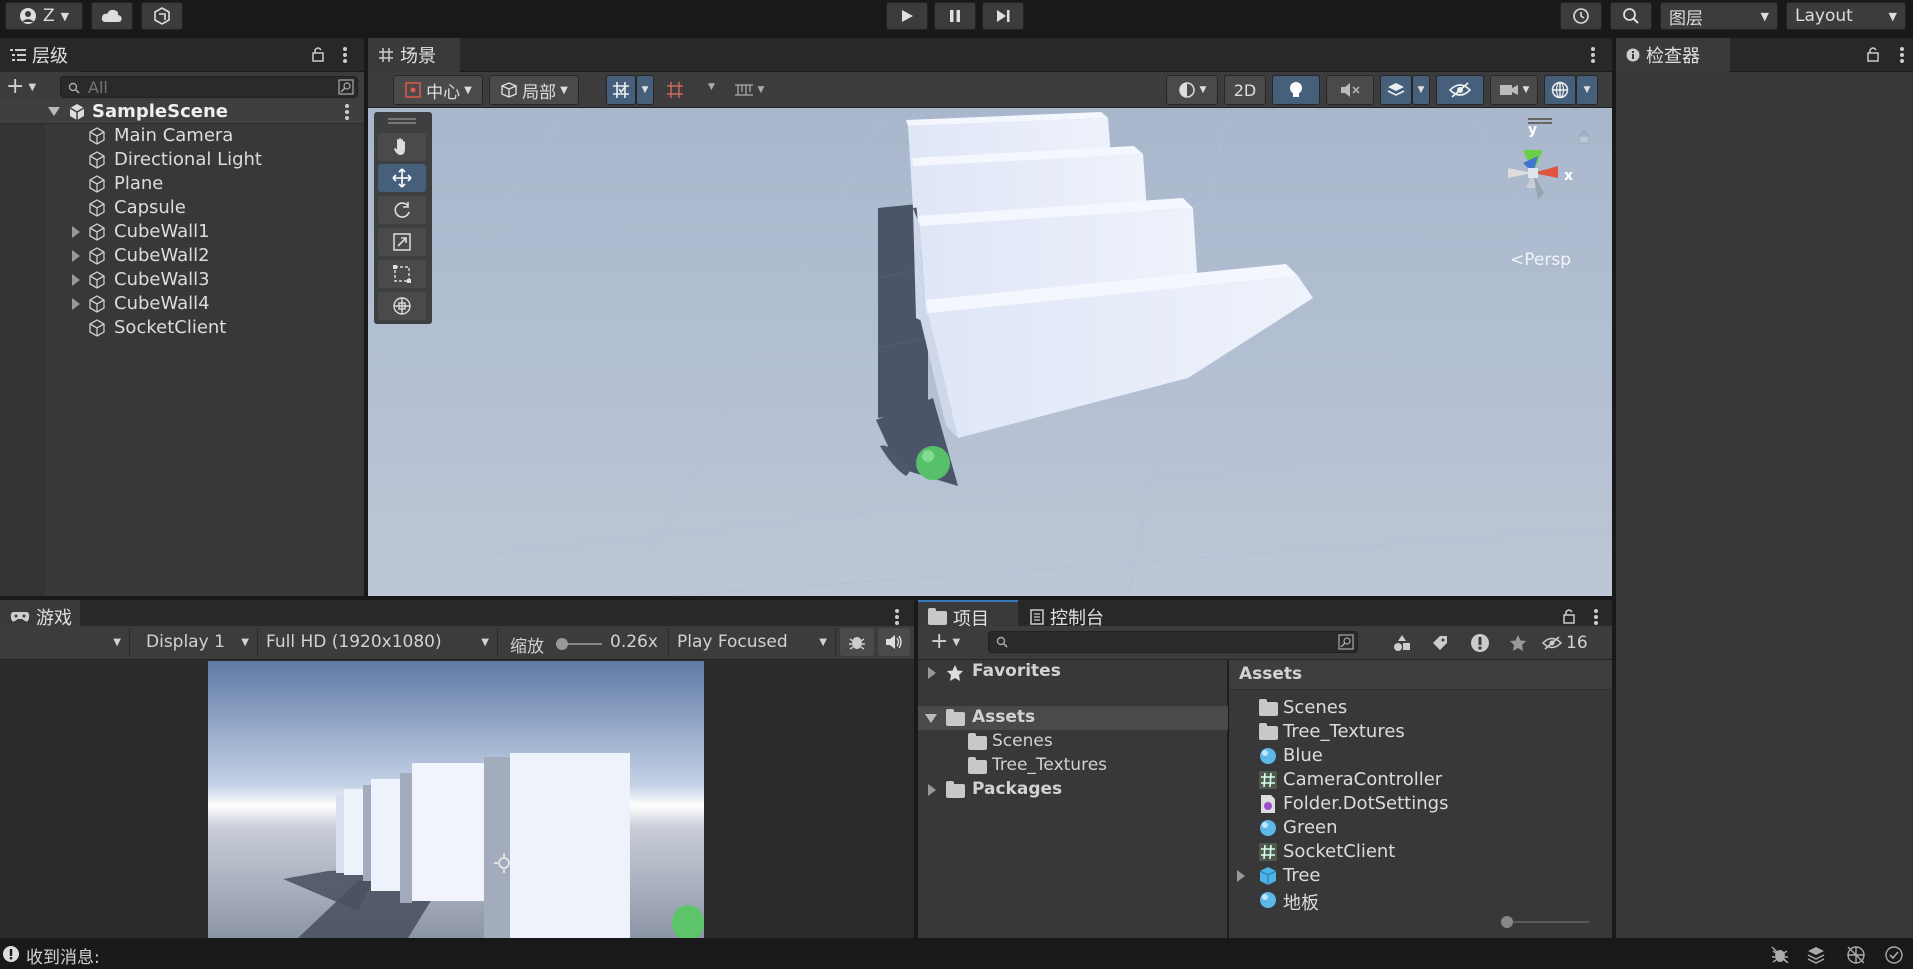 Image resolution: width=1913 pixels, height=969 pixels. I want to click on tree-assets: Assets, so click(1073, 718).